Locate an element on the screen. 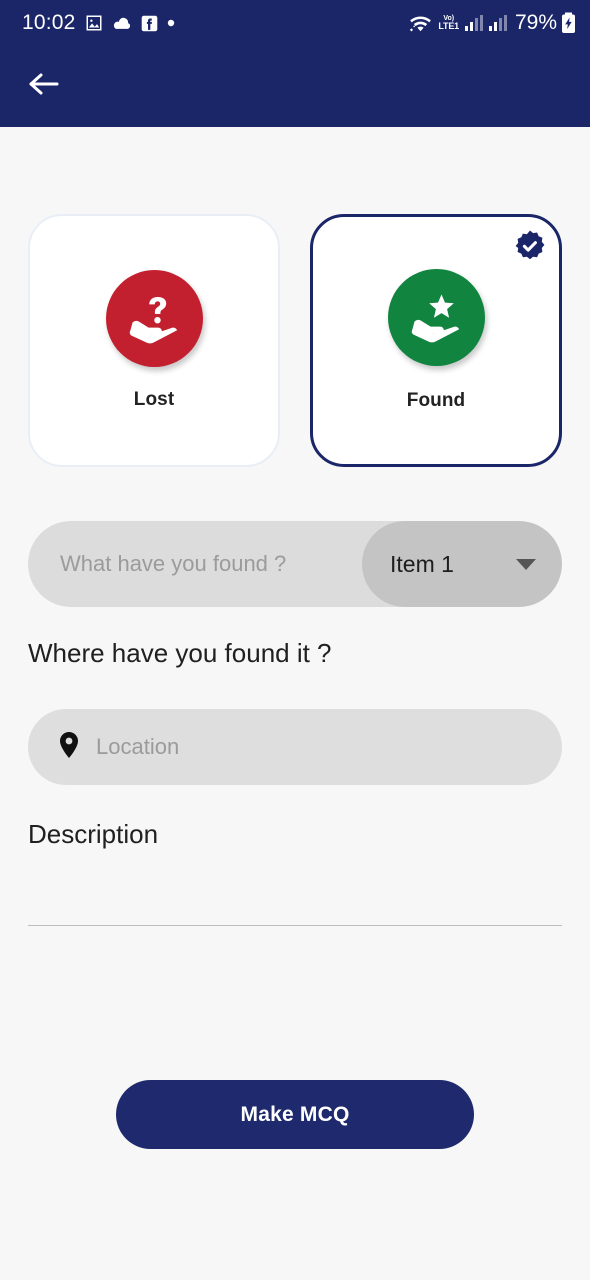  image-icon is located at coordinates (94, 23).